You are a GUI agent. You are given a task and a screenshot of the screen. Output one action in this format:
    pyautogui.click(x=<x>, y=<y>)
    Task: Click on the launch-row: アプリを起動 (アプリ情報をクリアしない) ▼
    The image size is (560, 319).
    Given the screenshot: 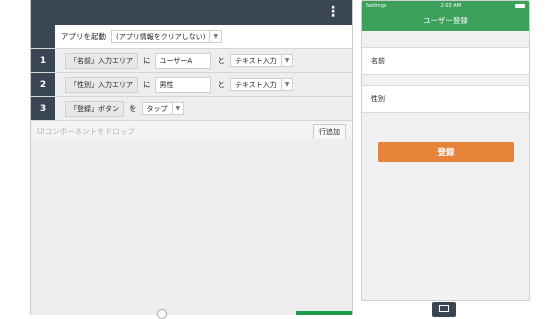 What is the action you would take?
    pyautogui.click(x=191, y=37)
    